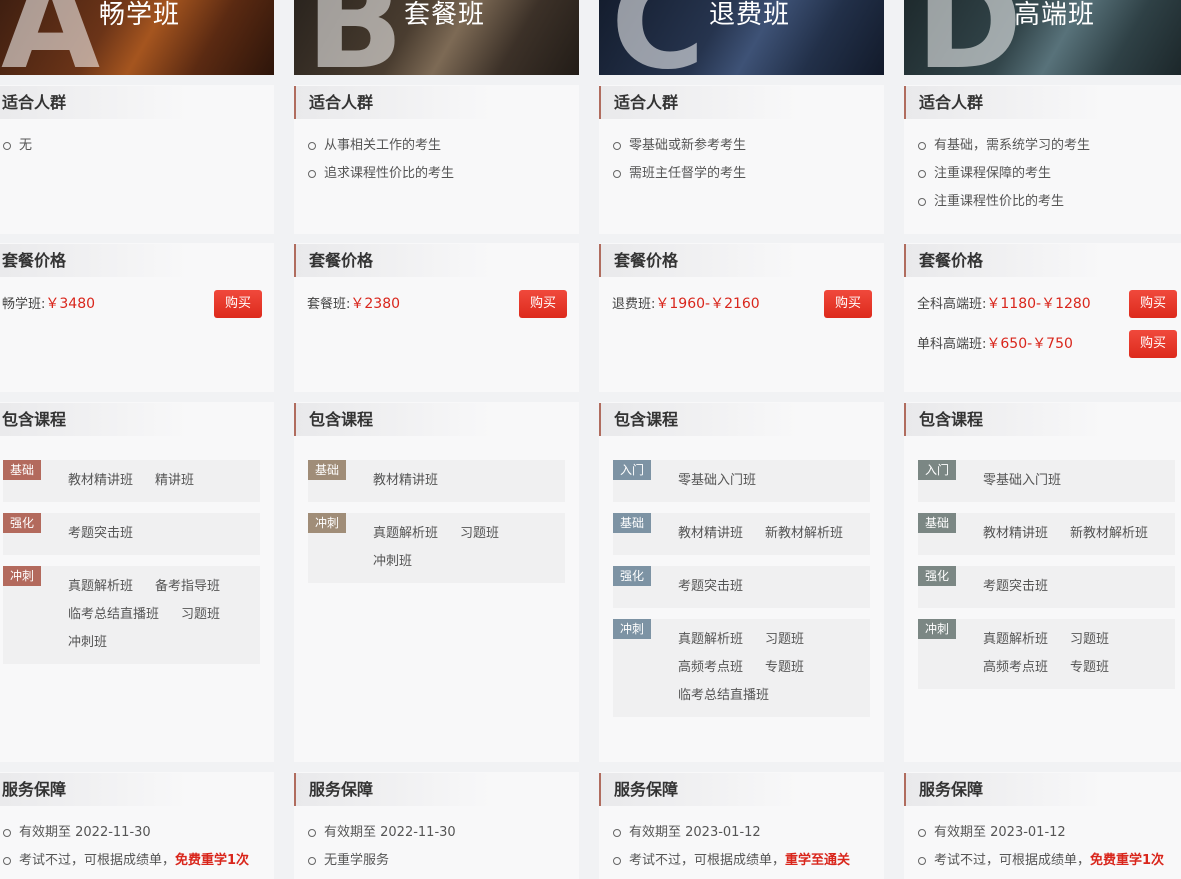  I want to click on course-stage-tag: 入门, so click(632, 470).